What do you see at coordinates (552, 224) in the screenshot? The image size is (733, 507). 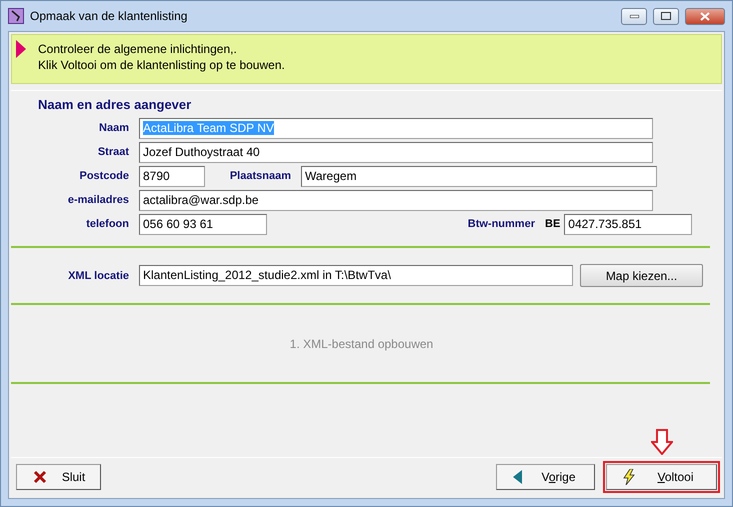 I see `prefix-label: BE` at bounding box center [552, 224].